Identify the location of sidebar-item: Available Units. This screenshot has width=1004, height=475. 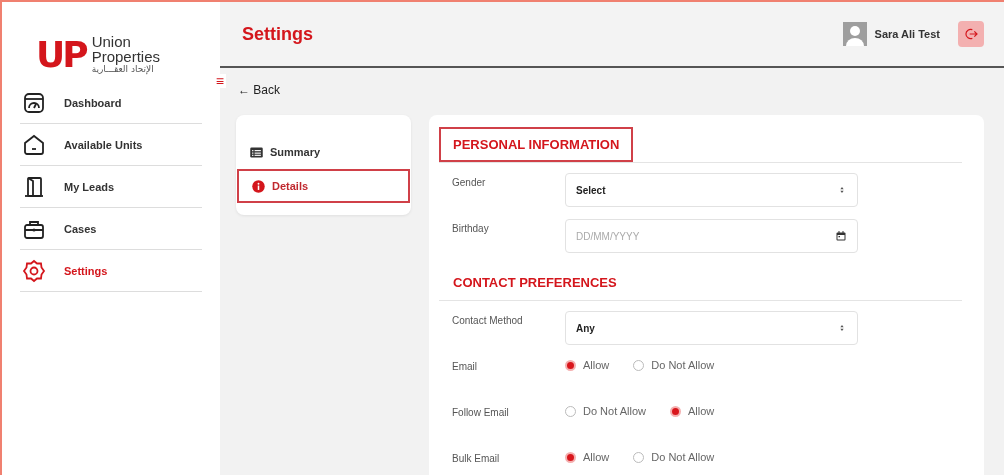
(111, 145).